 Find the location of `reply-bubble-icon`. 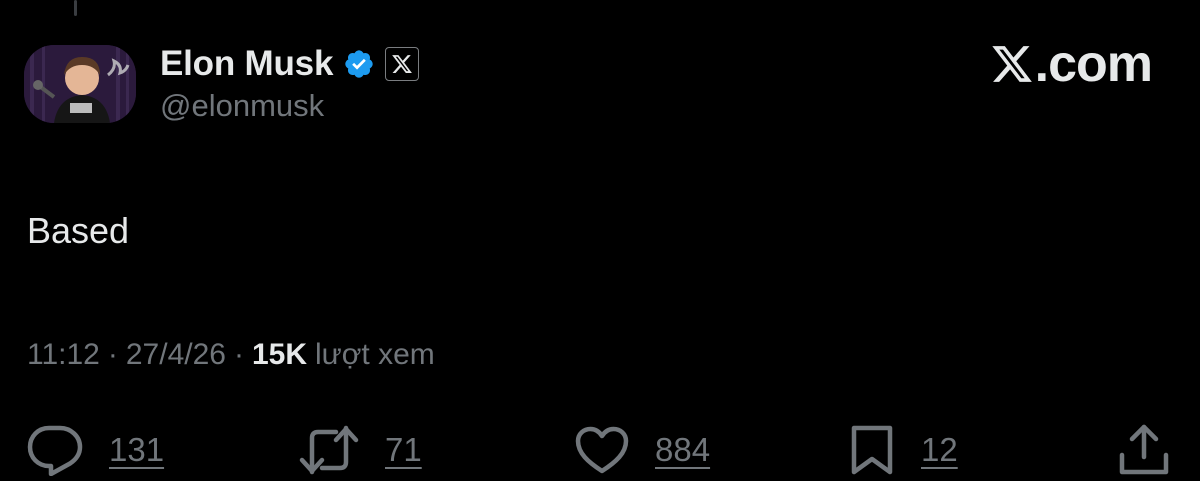

reply-bubble-icon is located at coordinates (55, 450).